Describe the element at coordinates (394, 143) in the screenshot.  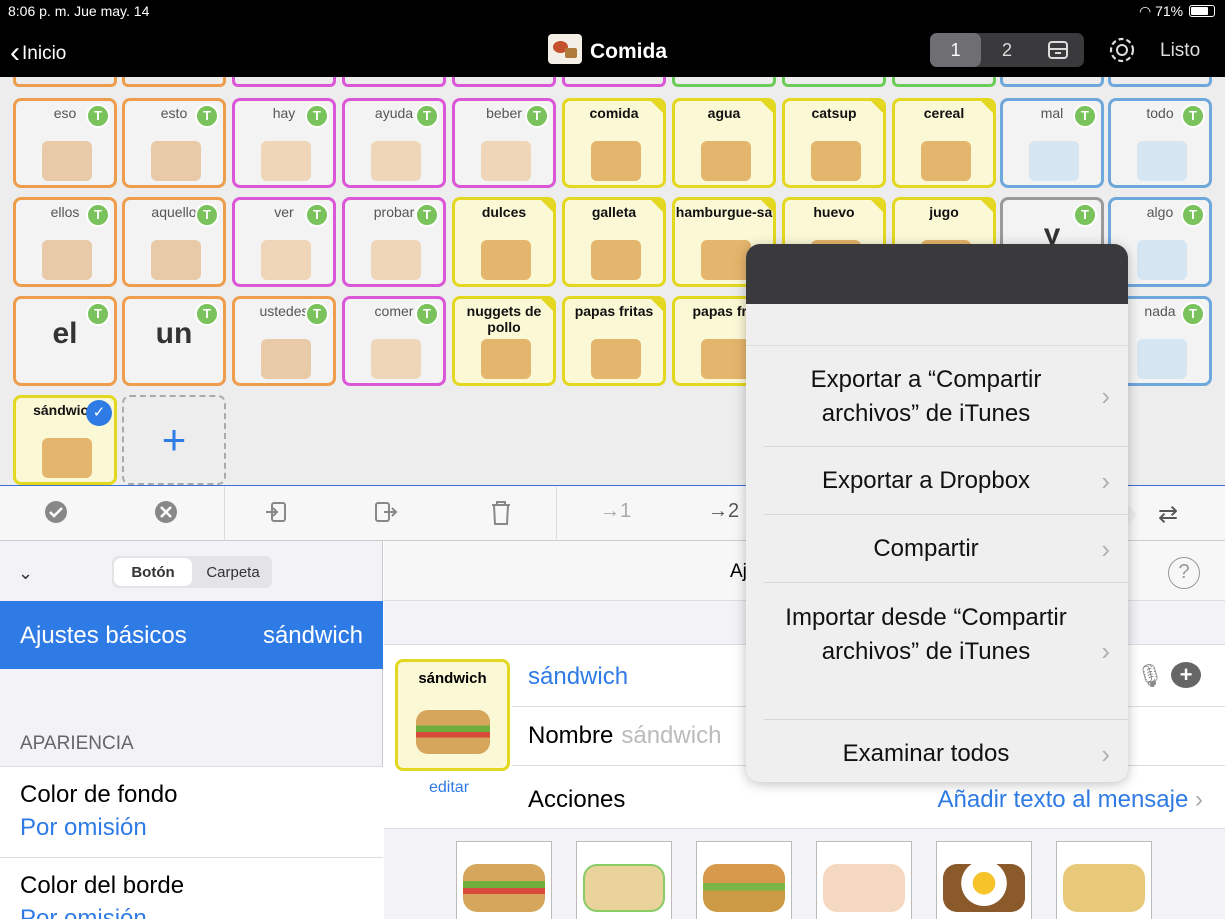
I see `grid-button: ayuda T` at that location.